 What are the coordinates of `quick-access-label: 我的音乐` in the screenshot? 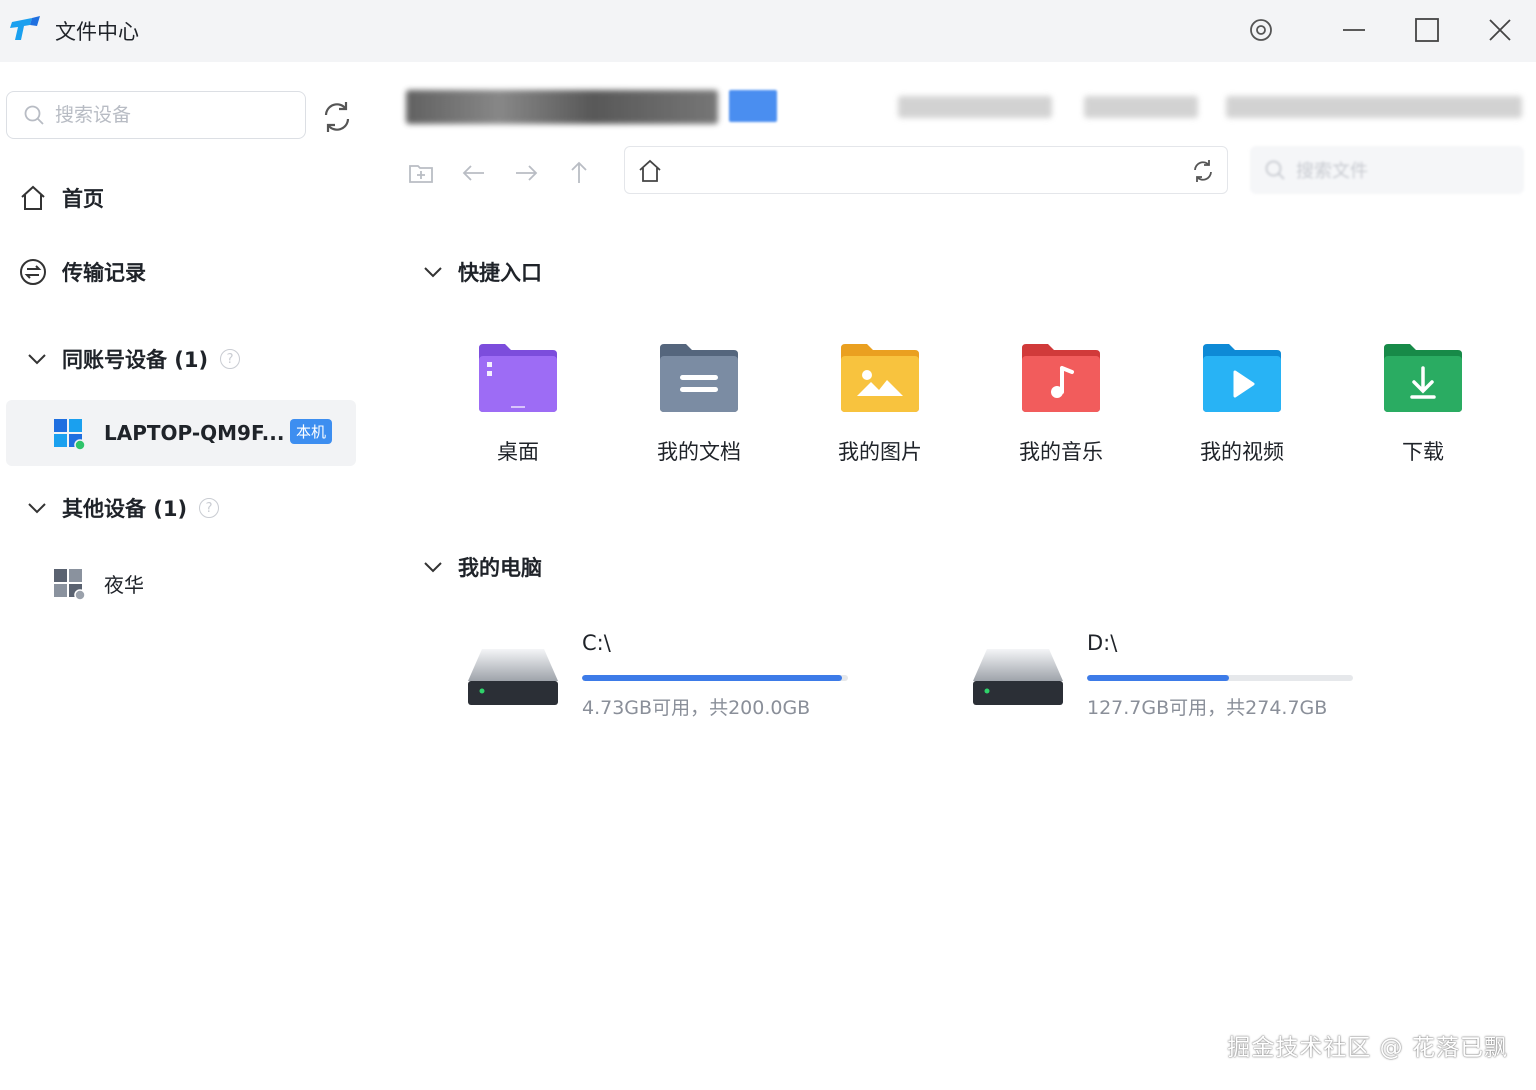 It's located at (1061, 452).